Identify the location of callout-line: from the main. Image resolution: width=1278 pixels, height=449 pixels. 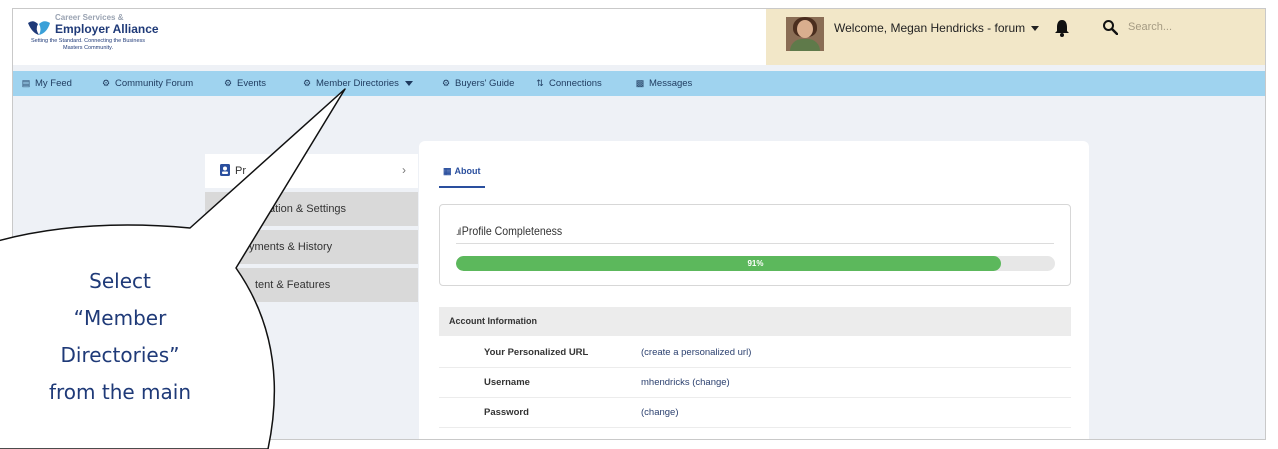
(120, 392).